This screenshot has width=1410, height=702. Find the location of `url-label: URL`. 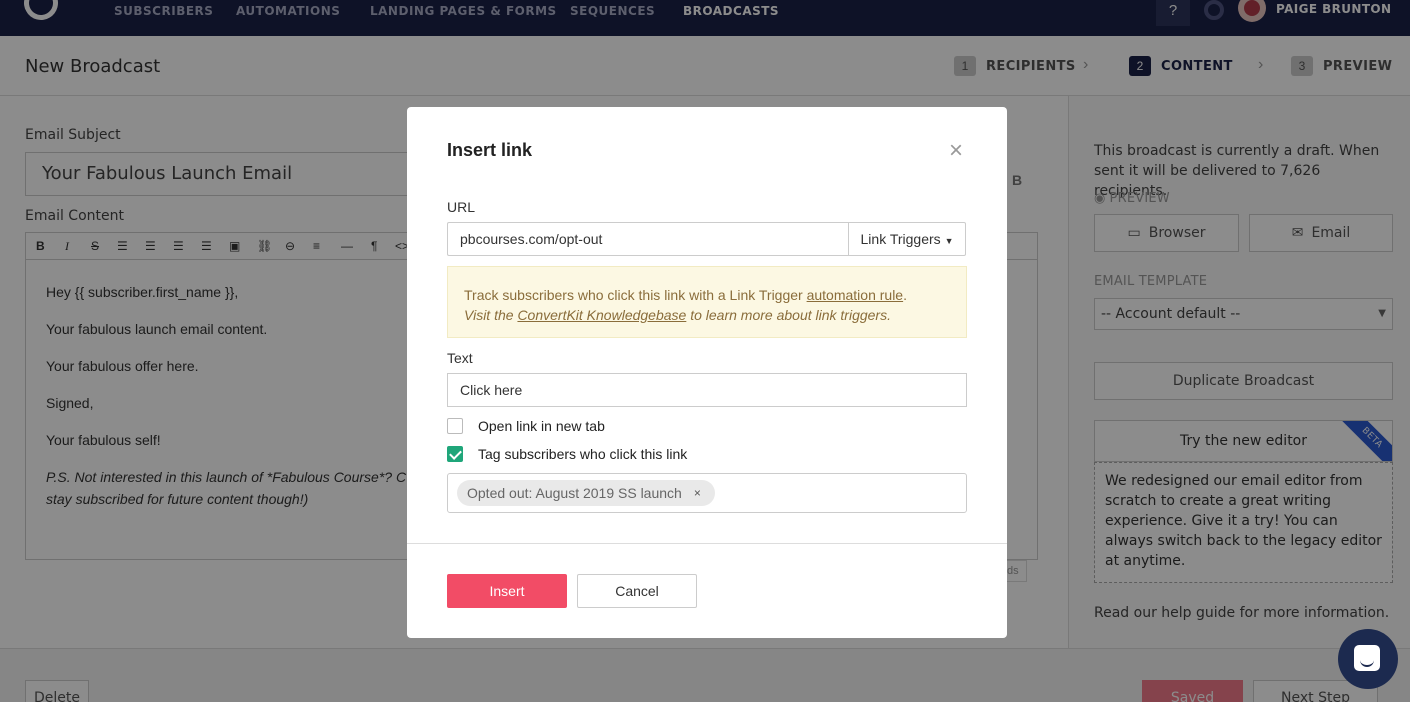

url-label: URL is located at coordinates (461, 207).